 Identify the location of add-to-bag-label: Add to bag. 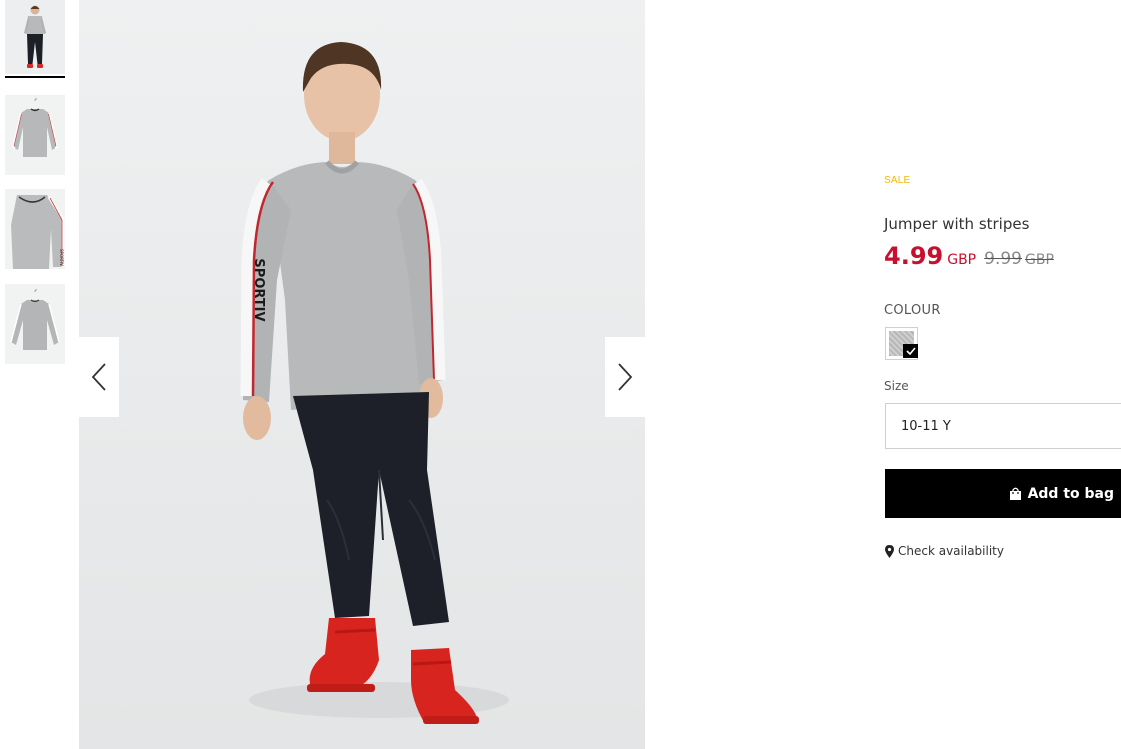
(1070, 493).